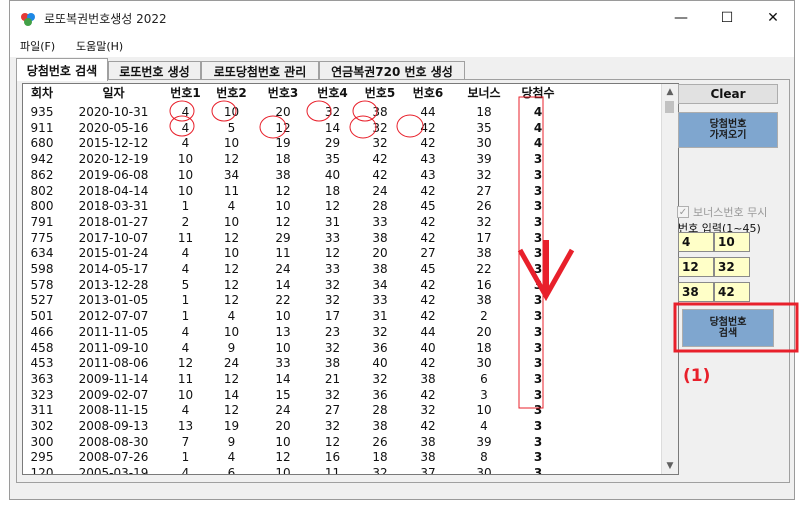  Describe the element at coordinates (332, 93) in the screenshot. I see `column-header: 번호4` at that location.